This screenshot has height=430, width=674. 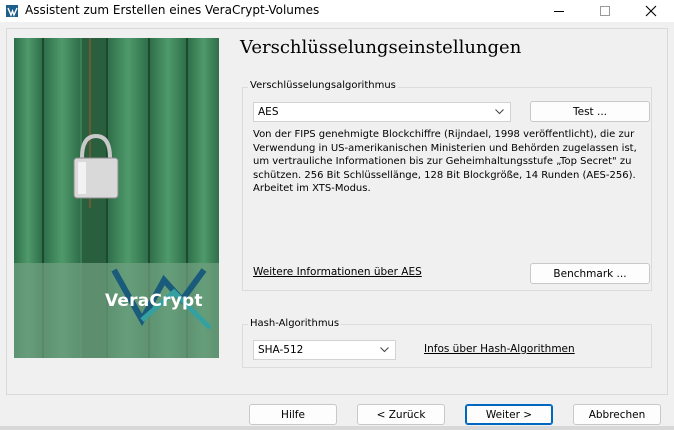 I want to click on encryption-algorithm-label: Verschlüsselungsalgorithmus, so click(x=323, y=85).